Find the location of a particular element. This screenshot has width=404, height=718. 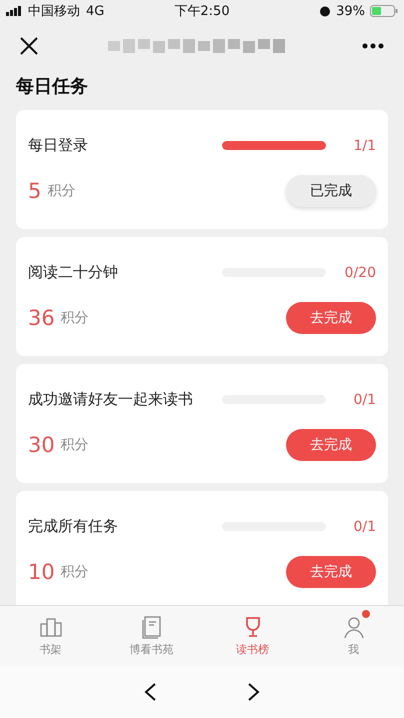

person-icon is located at coordinates (354, 627).